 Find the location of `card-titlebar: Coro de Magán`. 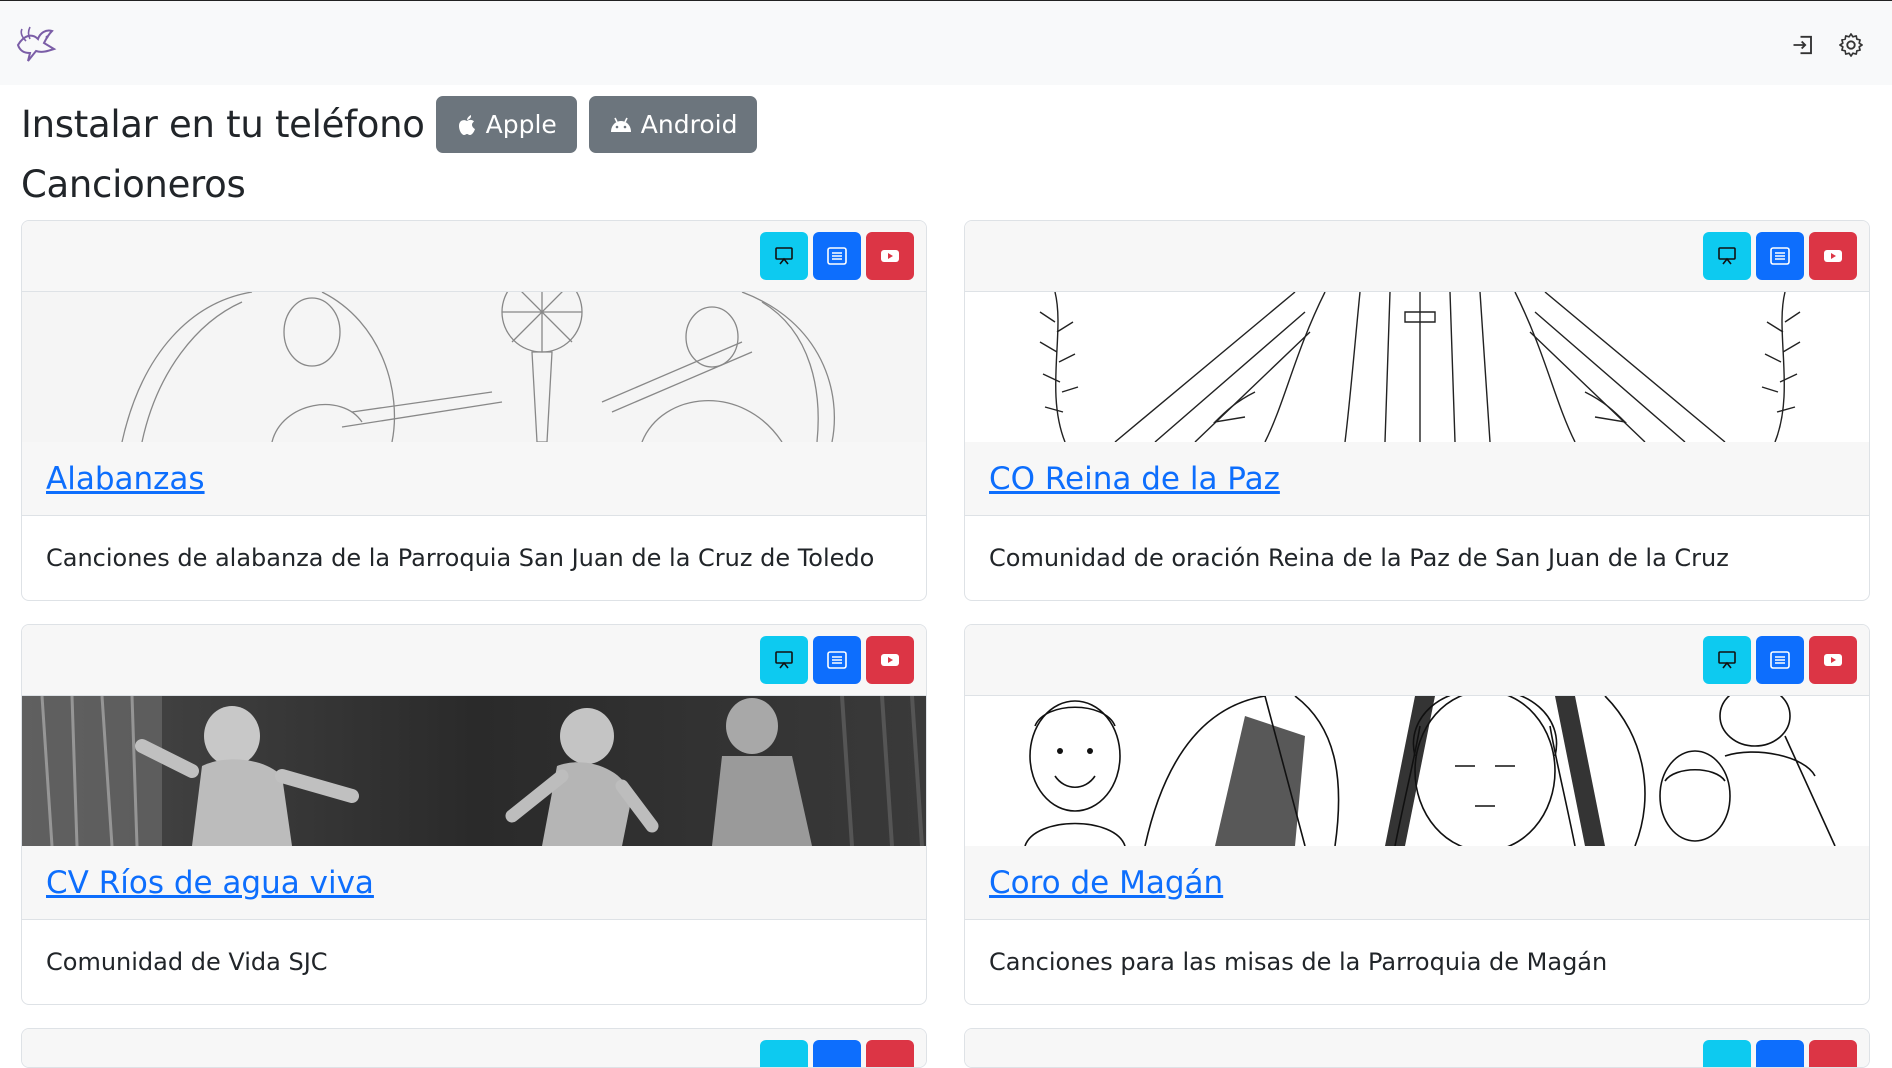

card-titlebar: Coro de Magán is located at coordinates (1417, 883).